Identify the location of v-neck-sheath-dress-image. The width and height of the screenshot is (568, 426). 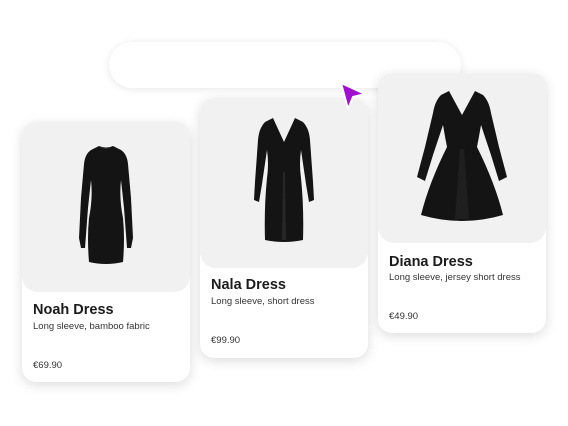
(284, 180).